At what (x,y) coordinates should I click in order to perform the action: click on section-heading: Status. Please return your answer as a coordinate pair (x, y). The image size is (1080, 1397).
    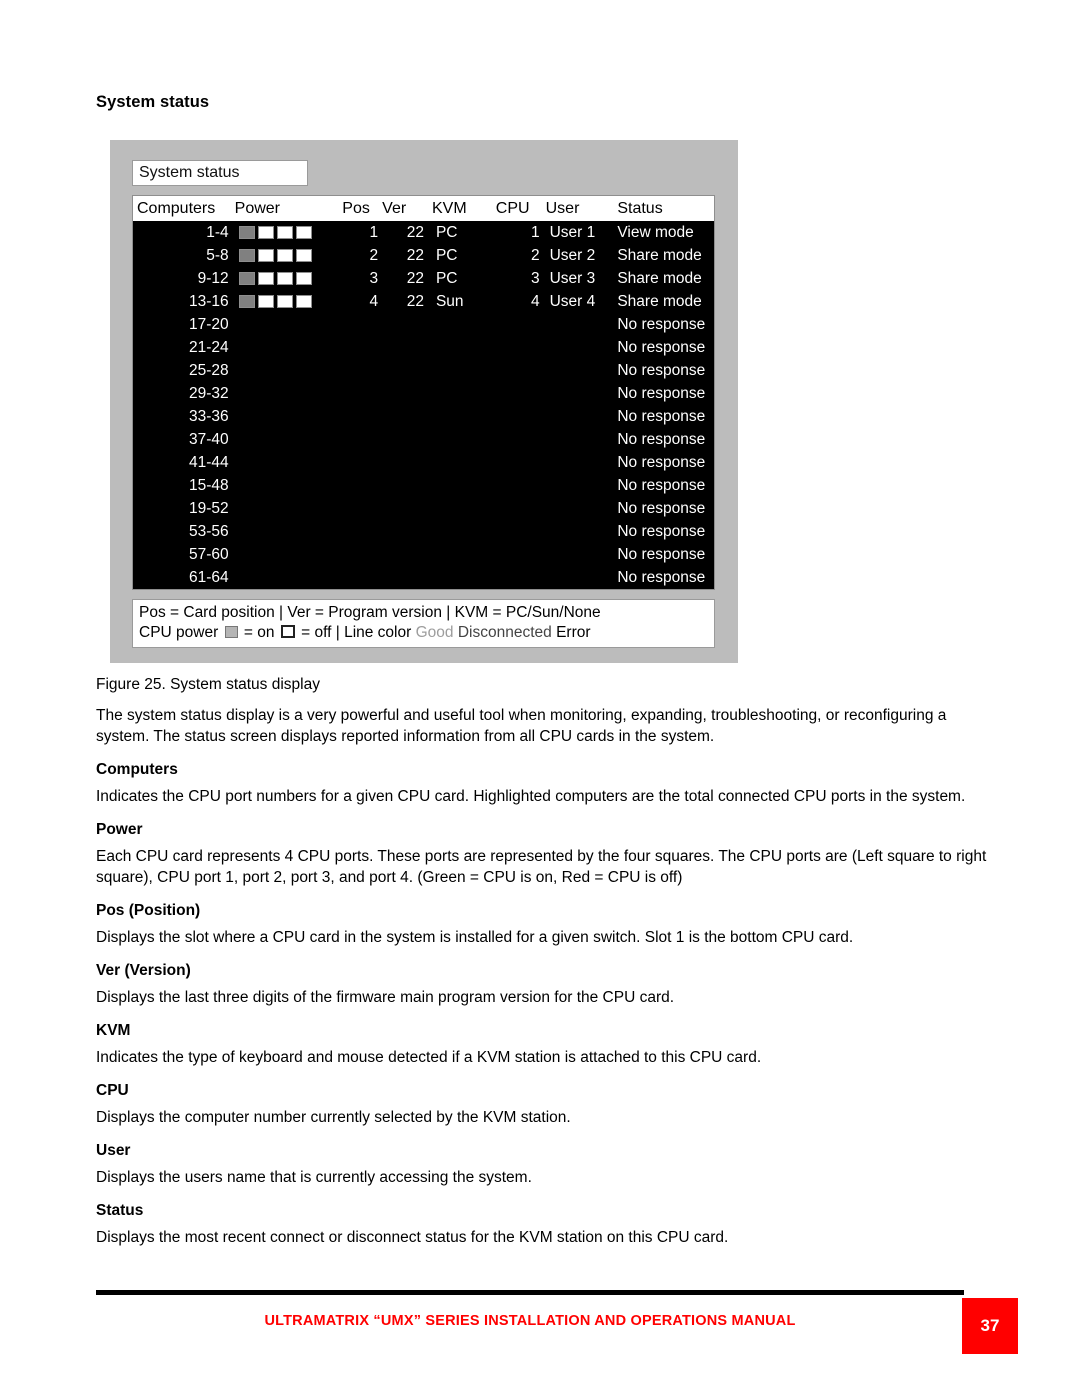
    Looking at the image, I should click on (120, 1210).